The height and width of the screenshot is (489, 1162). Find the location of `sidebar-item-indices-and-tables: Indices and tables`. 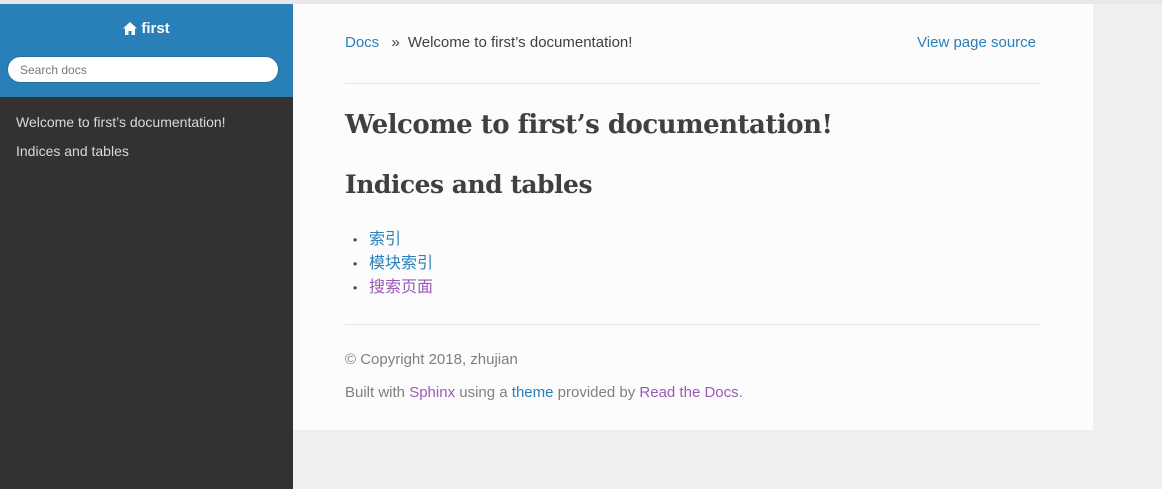

sidebar-item-indices-and-tables: Indices and tables is located at coordinates (146, 151).